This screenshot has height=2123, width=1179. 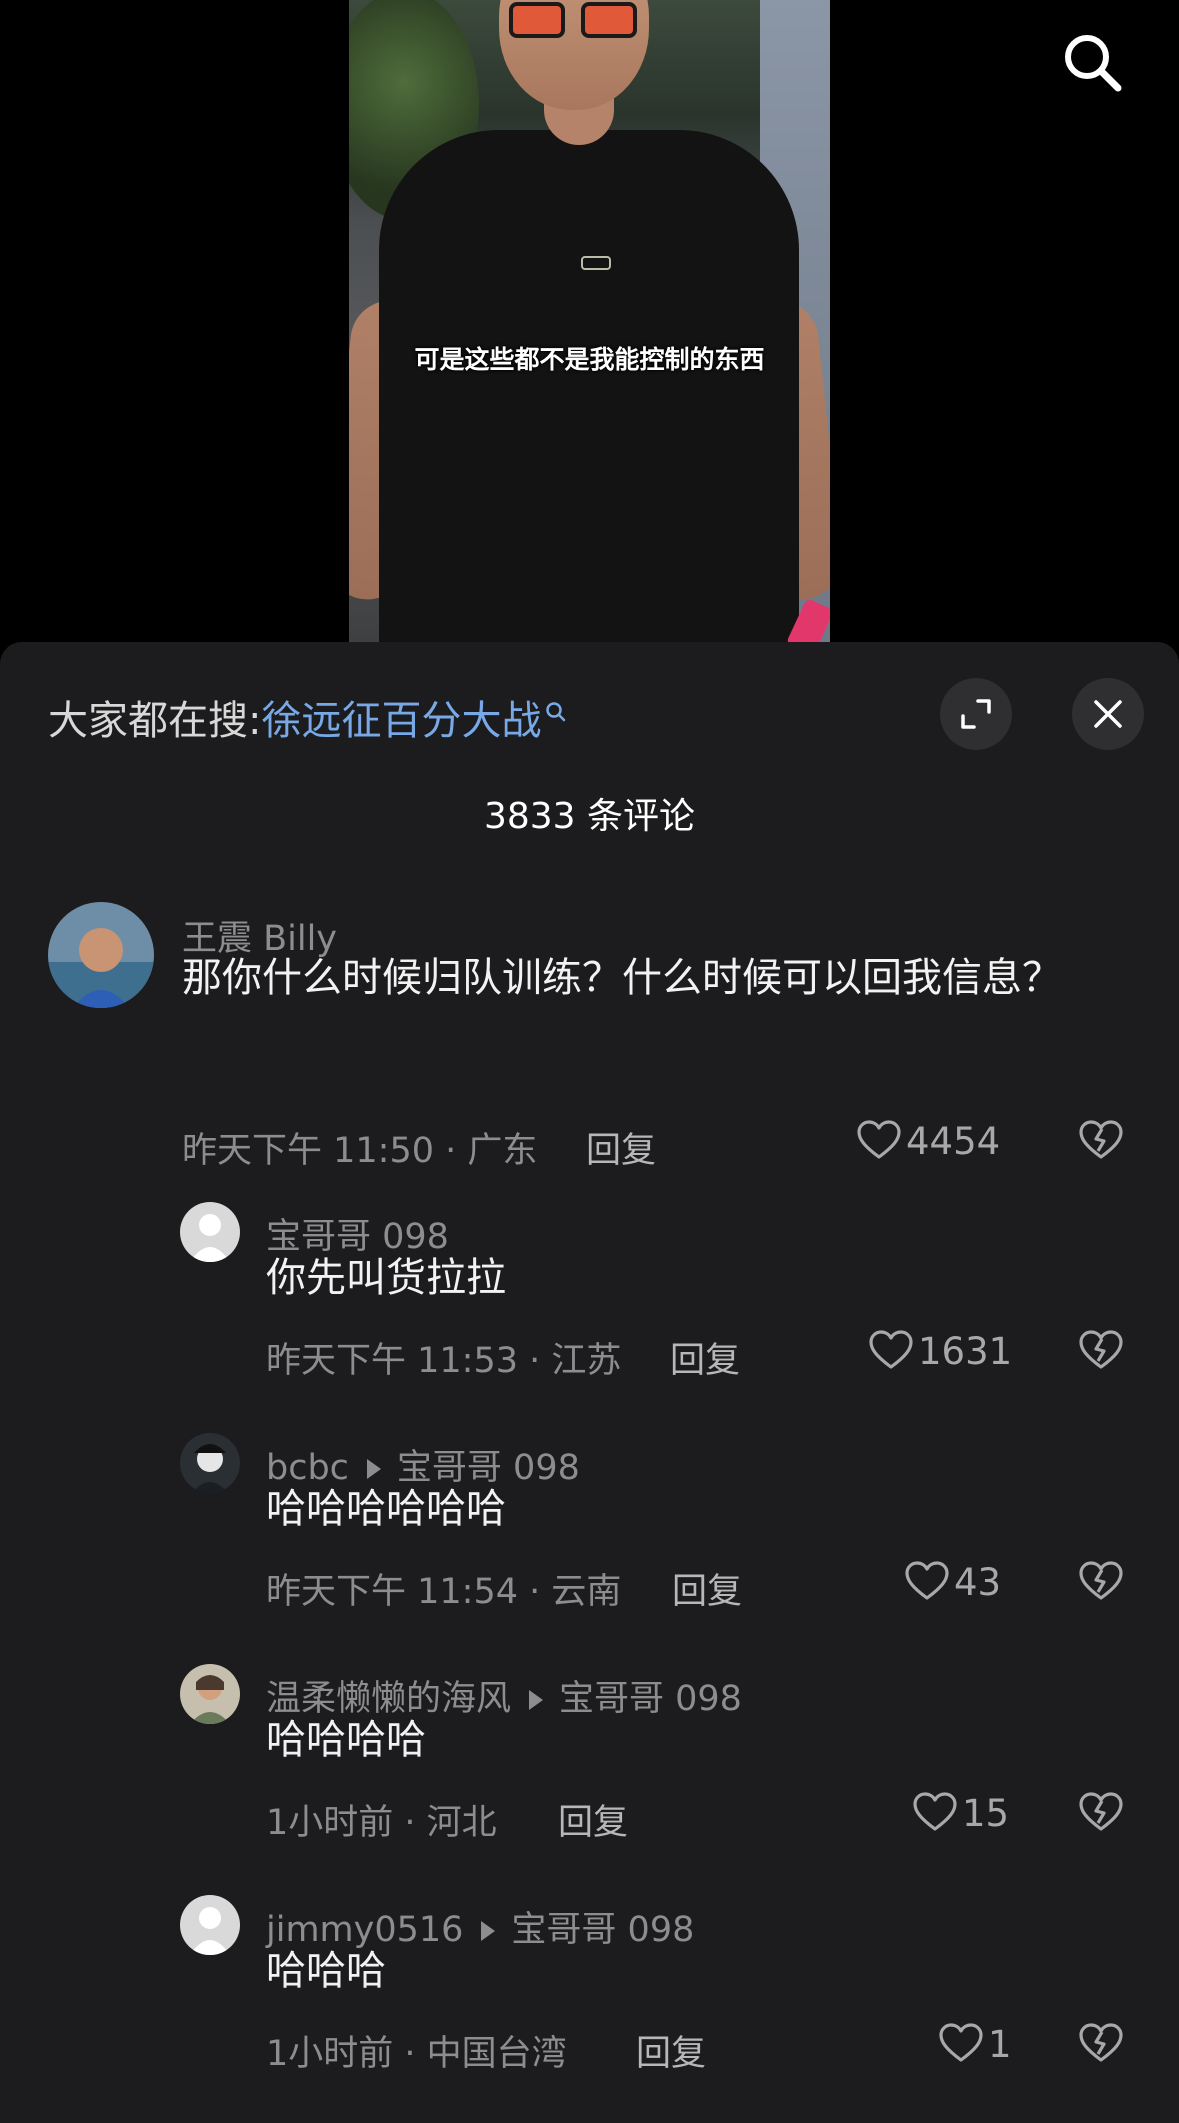 What do you see at coordinates (392, 1361) in the screenshot?
I see `comment-time: 昨天下午 11:53` at bounding box center [392, 1361].